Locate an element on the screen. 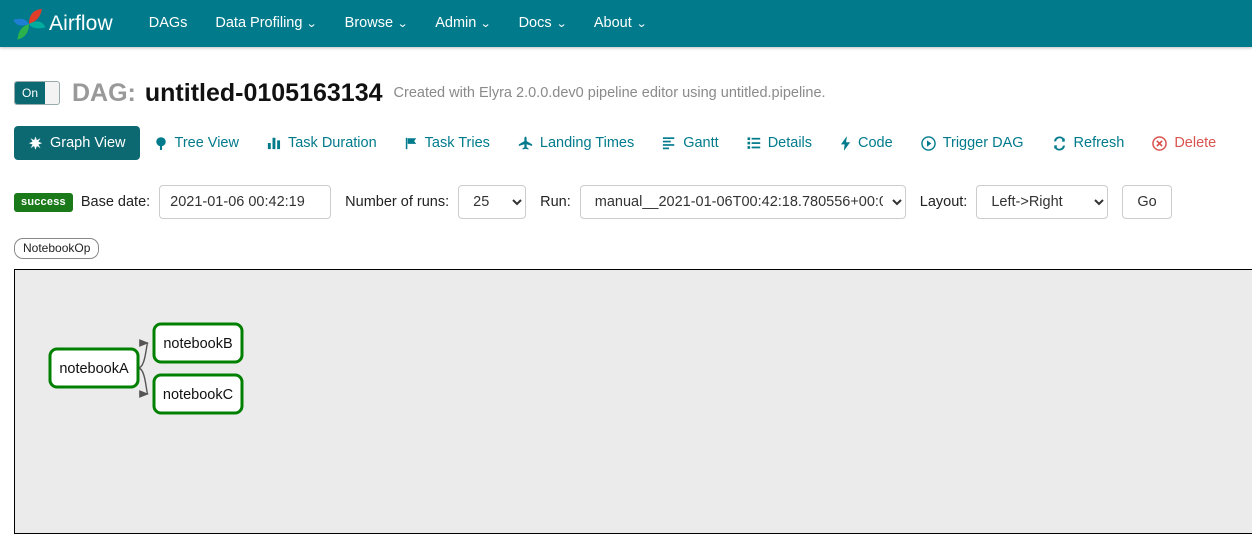 Image resolution: width=1252 pixels, height=559 pixels. nav-item-label: Admin is located at coordinates (456, 22).